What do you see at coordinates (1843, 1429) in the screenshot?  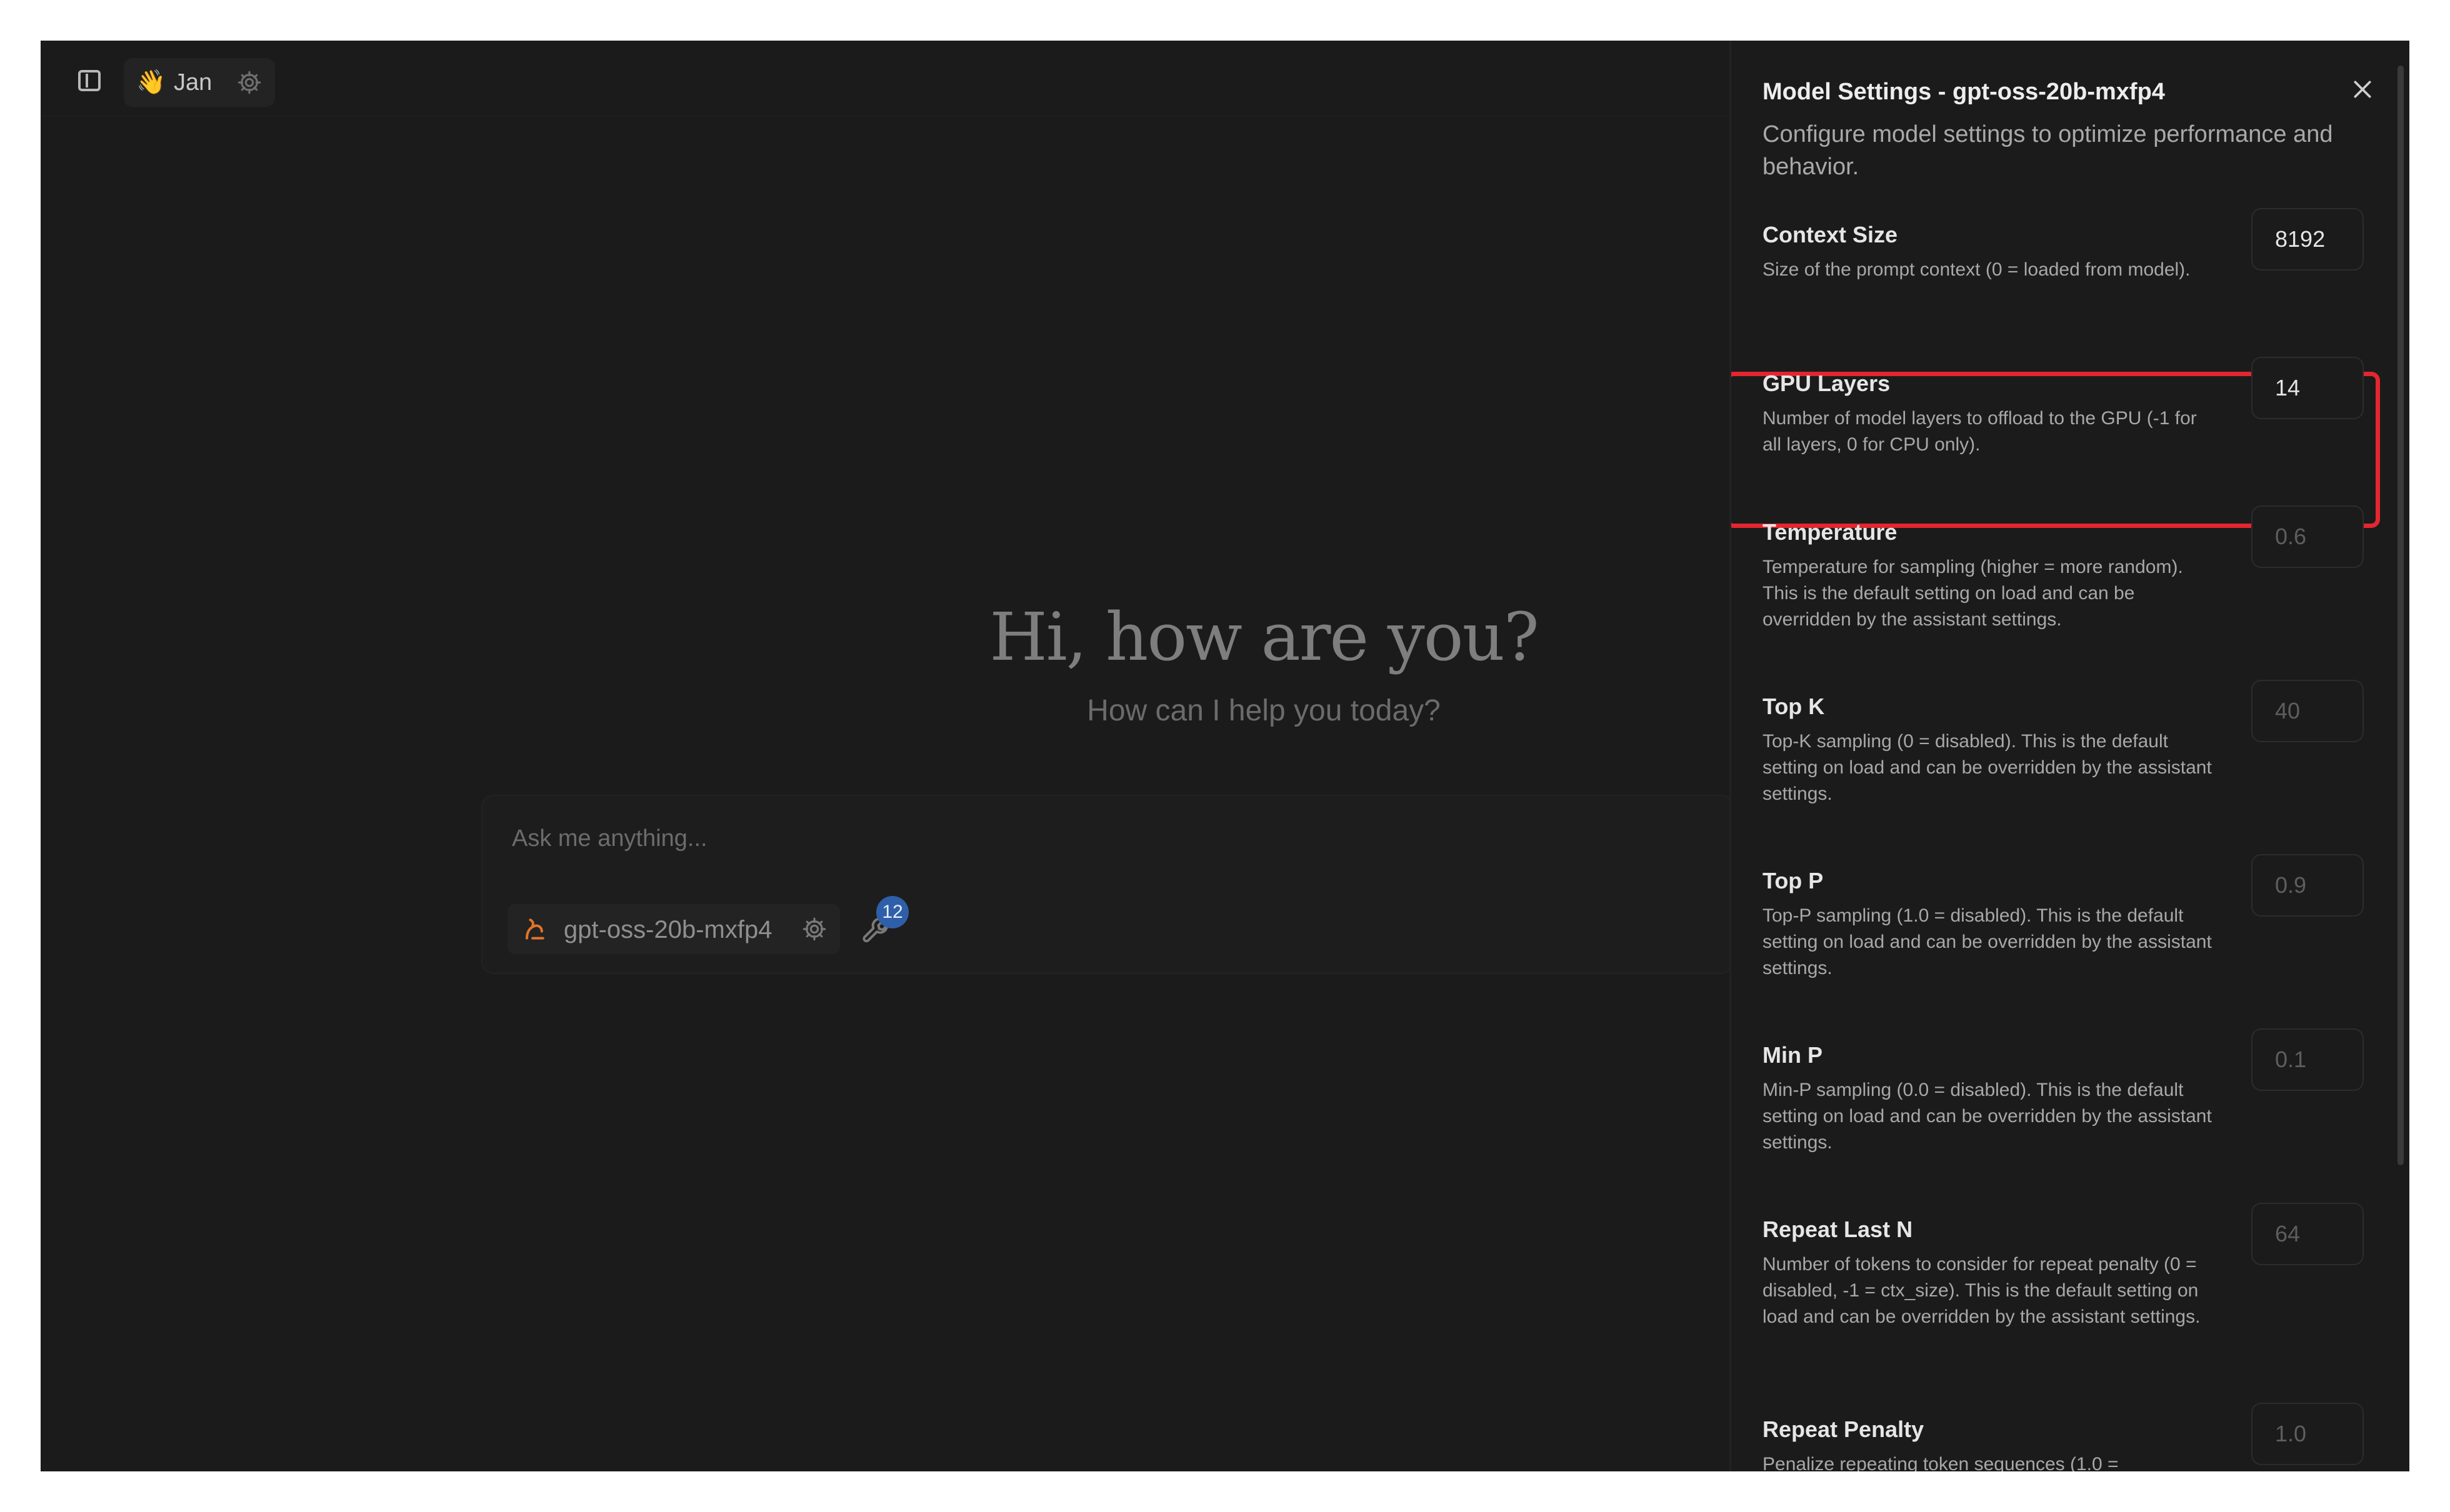 I see `setting-title: Repeat Penalty` at bounding box center [1843, 1429].